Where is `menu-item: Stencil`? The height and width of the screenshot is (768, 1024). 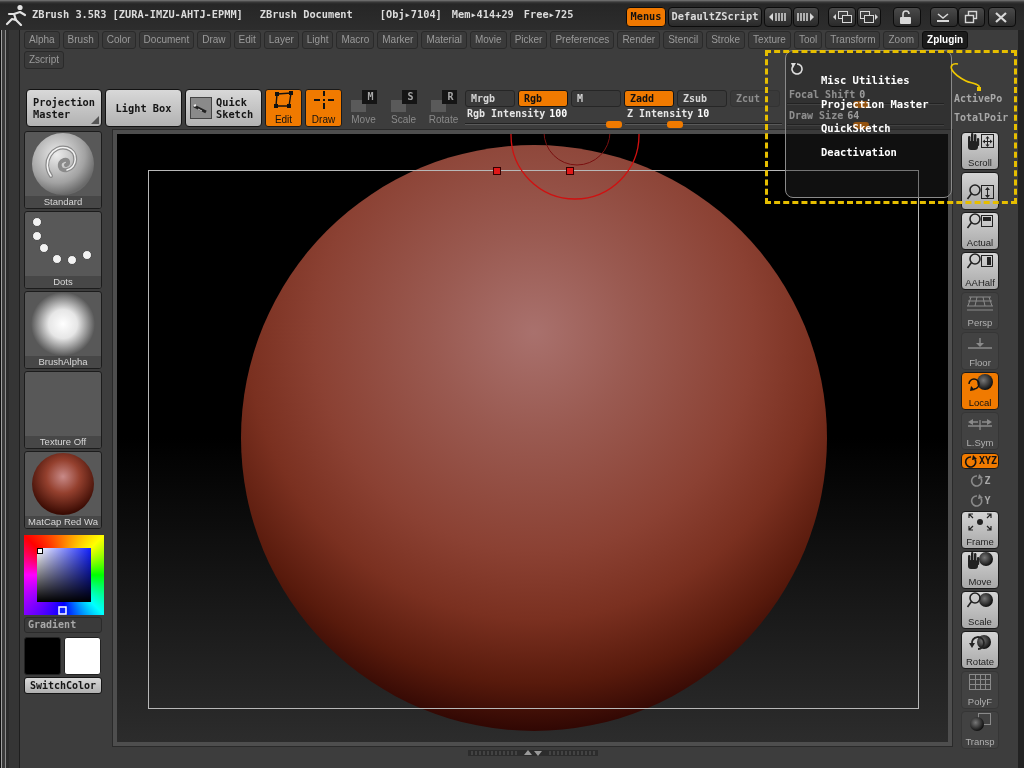
menu-item: Stencil is located at coordinates (683, 40).